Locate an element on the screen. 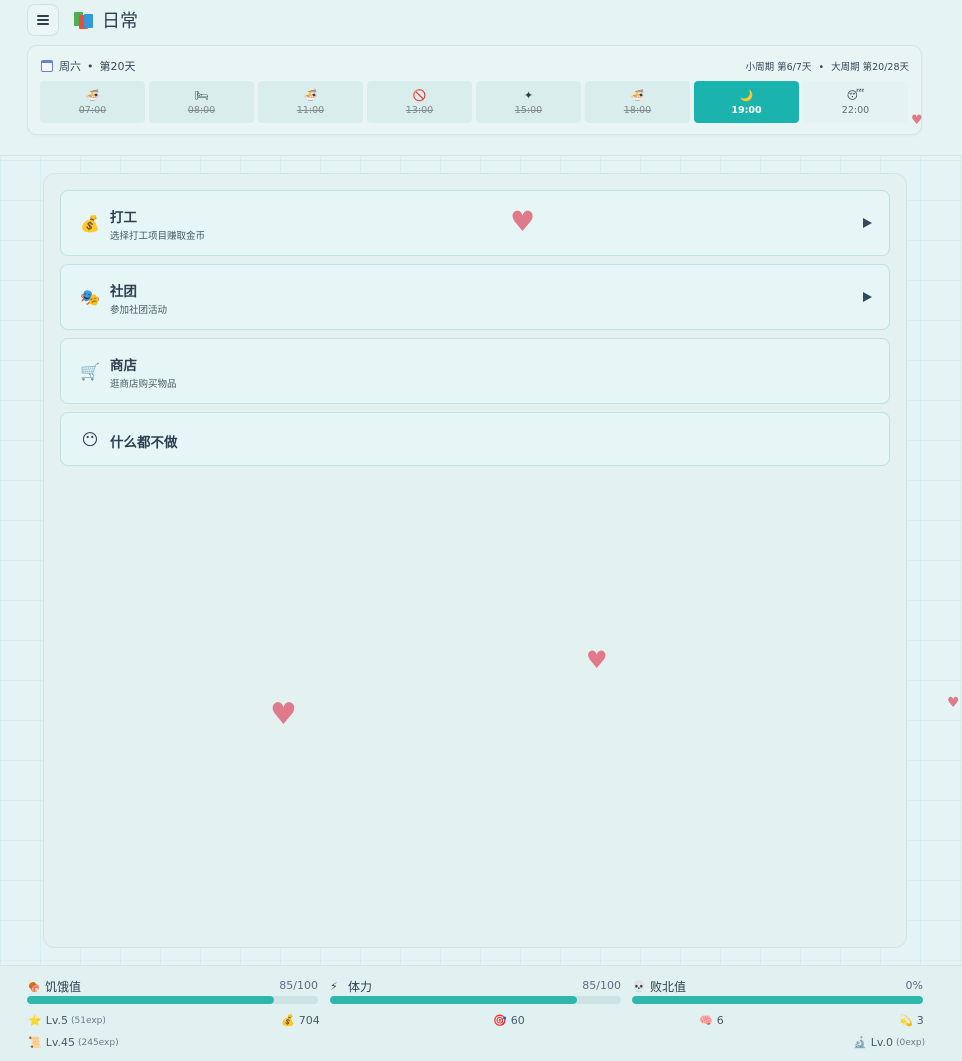  stamina-bar-fill is located at coordinates (454, 1000).